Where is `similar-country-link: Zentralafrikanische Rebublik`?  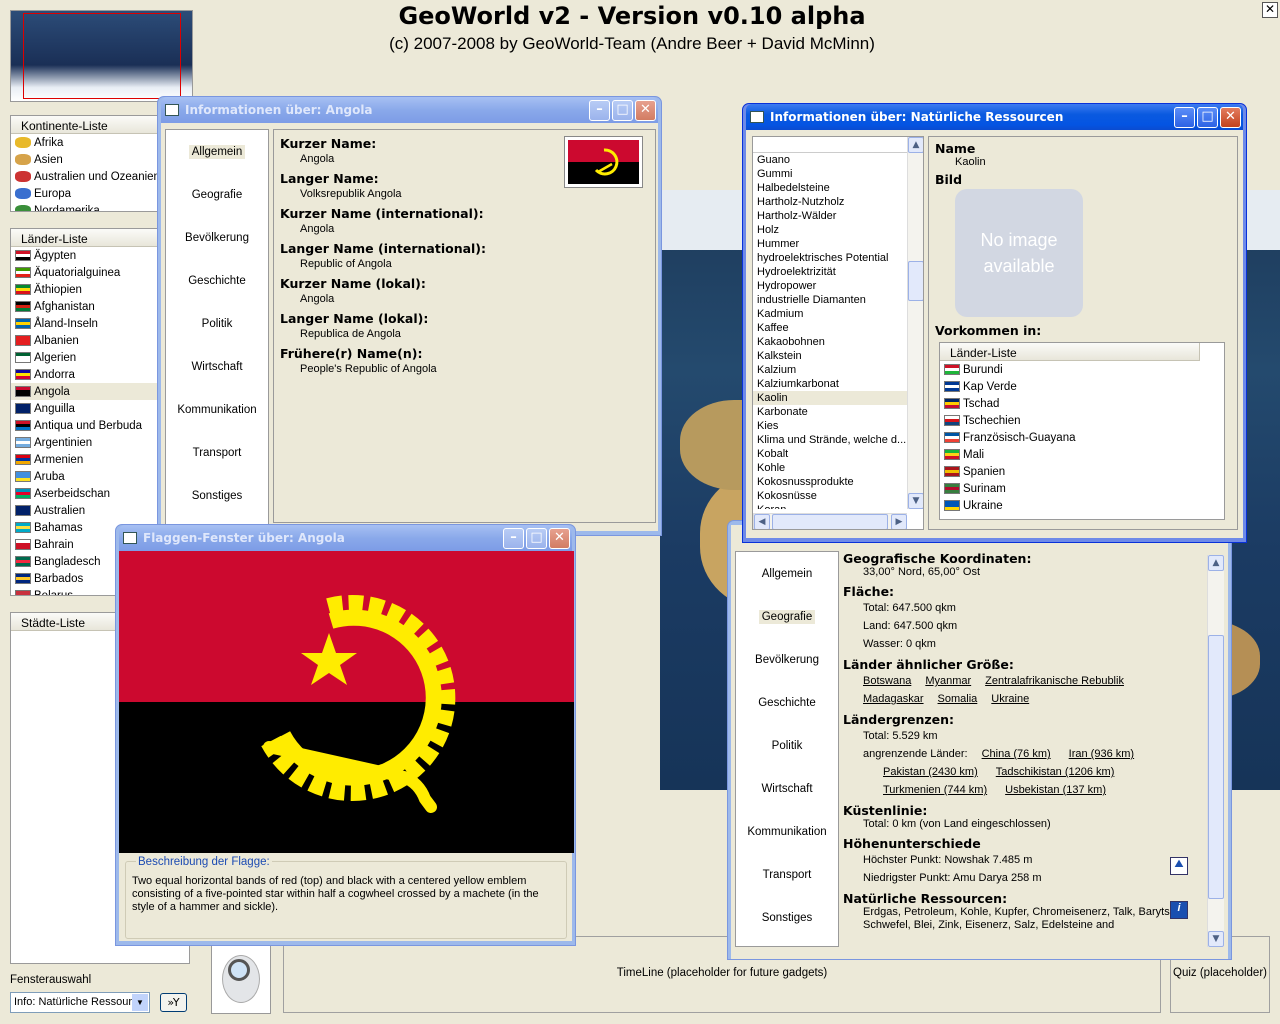
similar-country-link: Zentralafrikanische Rebublik is located at coordinates (1054, 681).